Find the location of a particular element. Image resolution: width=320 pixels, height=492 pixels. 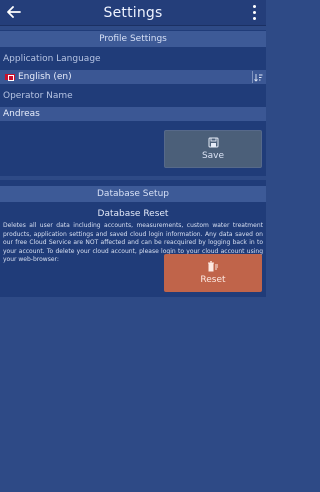

sort-icon is located at coordinates (258, 77).